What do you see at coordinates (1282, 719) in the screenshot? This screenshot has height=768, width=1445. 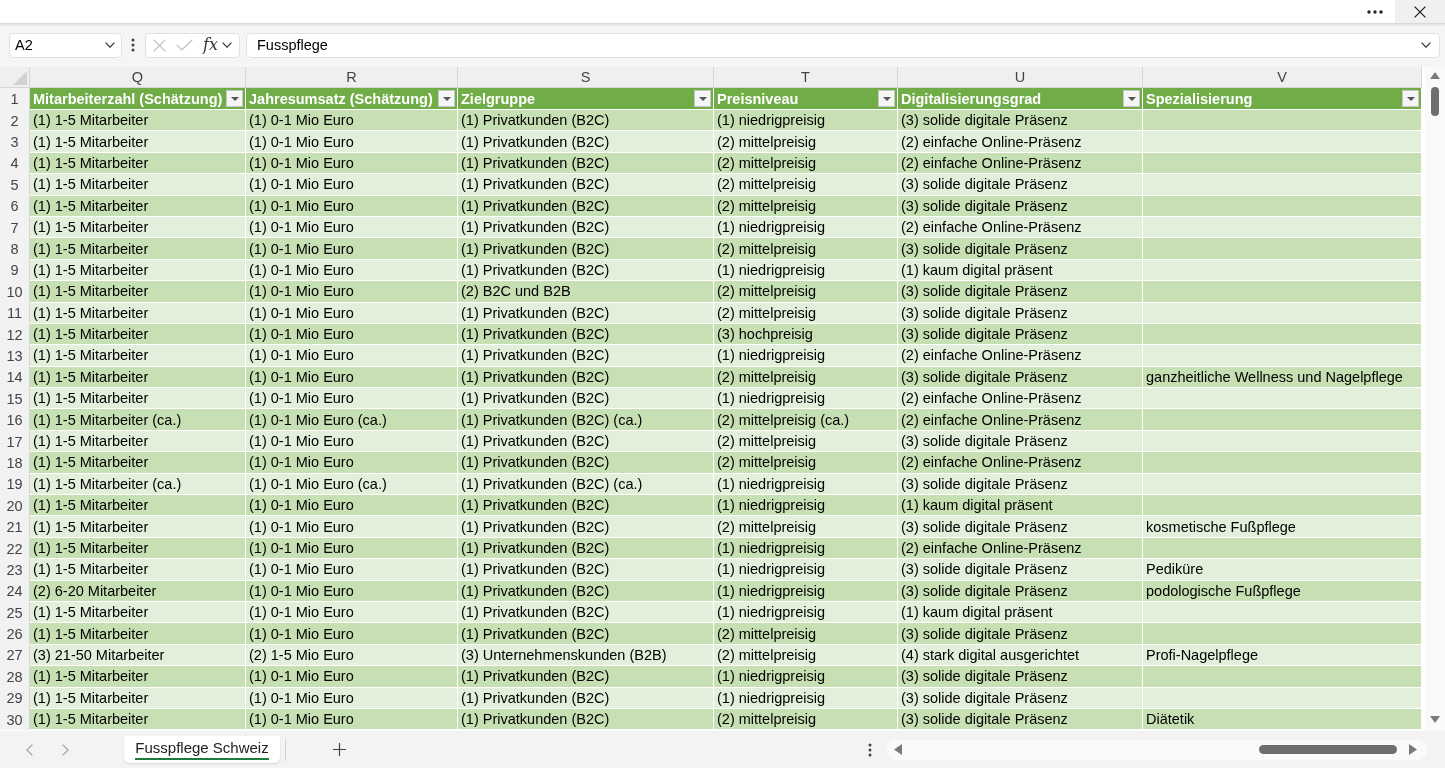 I see `table-cell: Diätetik` at bounding box center [1282, 719].